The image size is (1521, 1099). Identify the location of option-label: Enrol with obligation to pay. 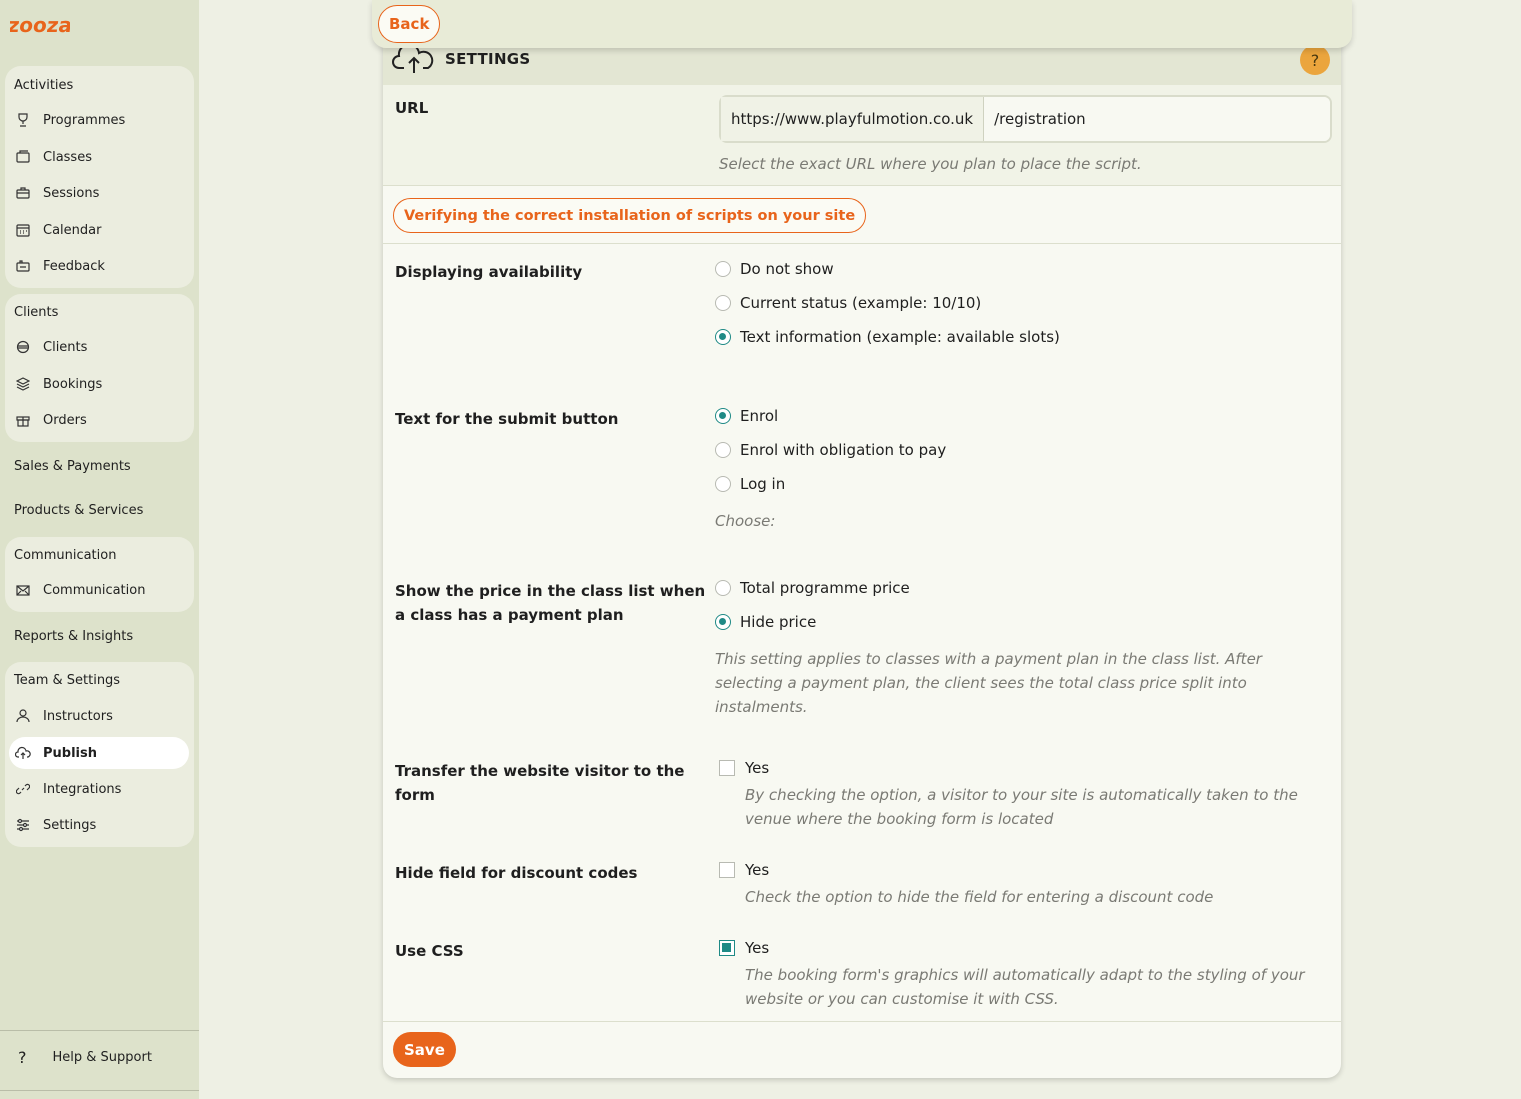
(843, 450).